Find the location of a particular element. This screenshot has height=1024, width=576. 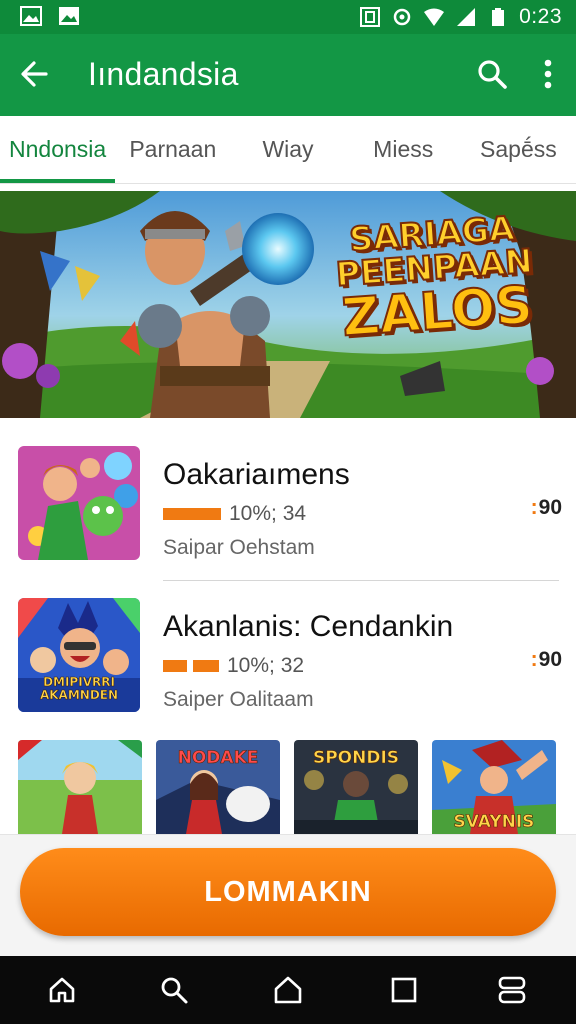

app-bar: Iındandsia is located at coordinates (288, 75).